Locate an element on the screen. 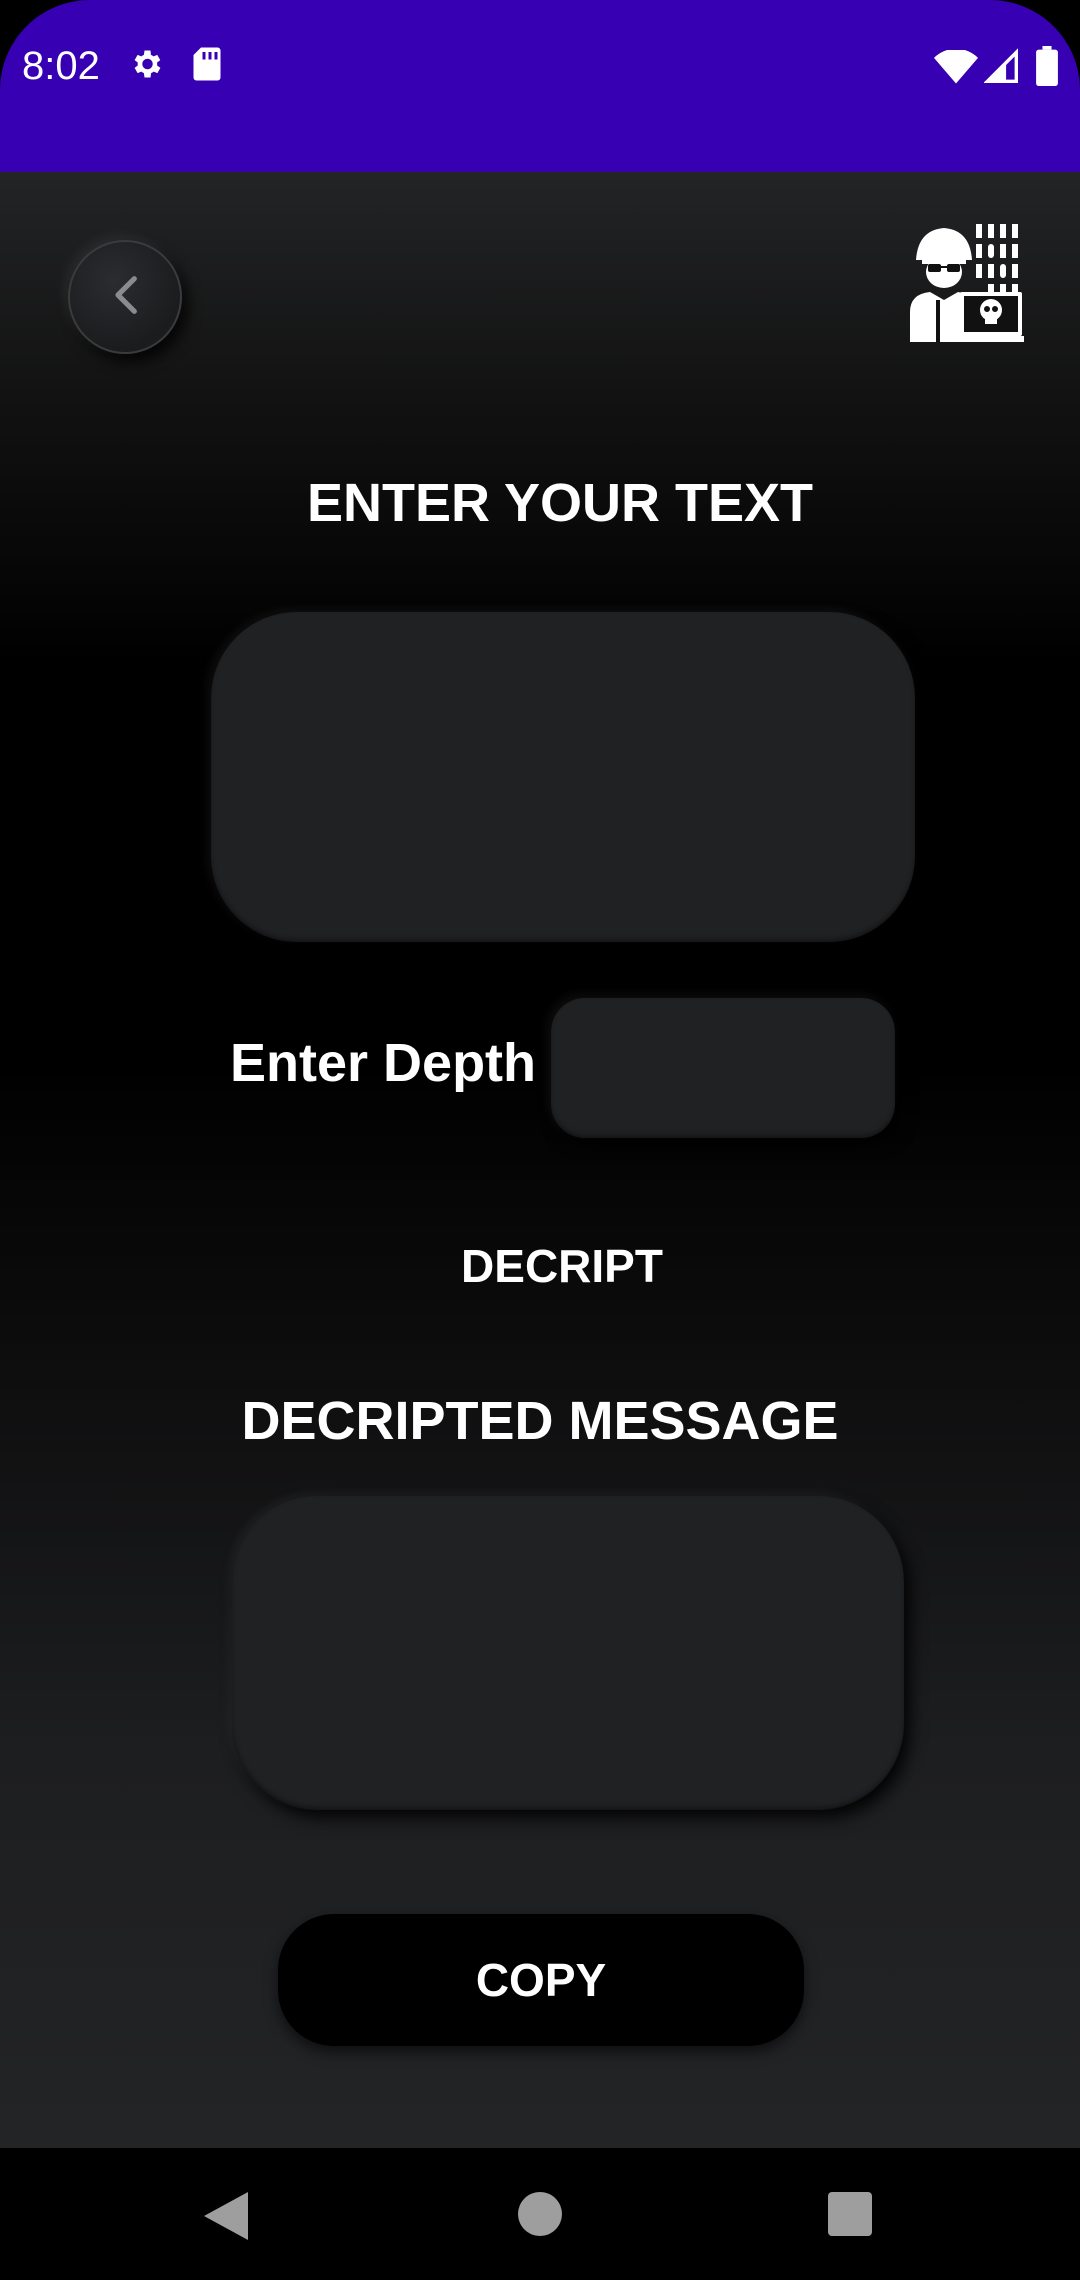 This screenshot has height=2280, width=1080. decript-button: DECRIPT is located at coordinates (562, 1266).